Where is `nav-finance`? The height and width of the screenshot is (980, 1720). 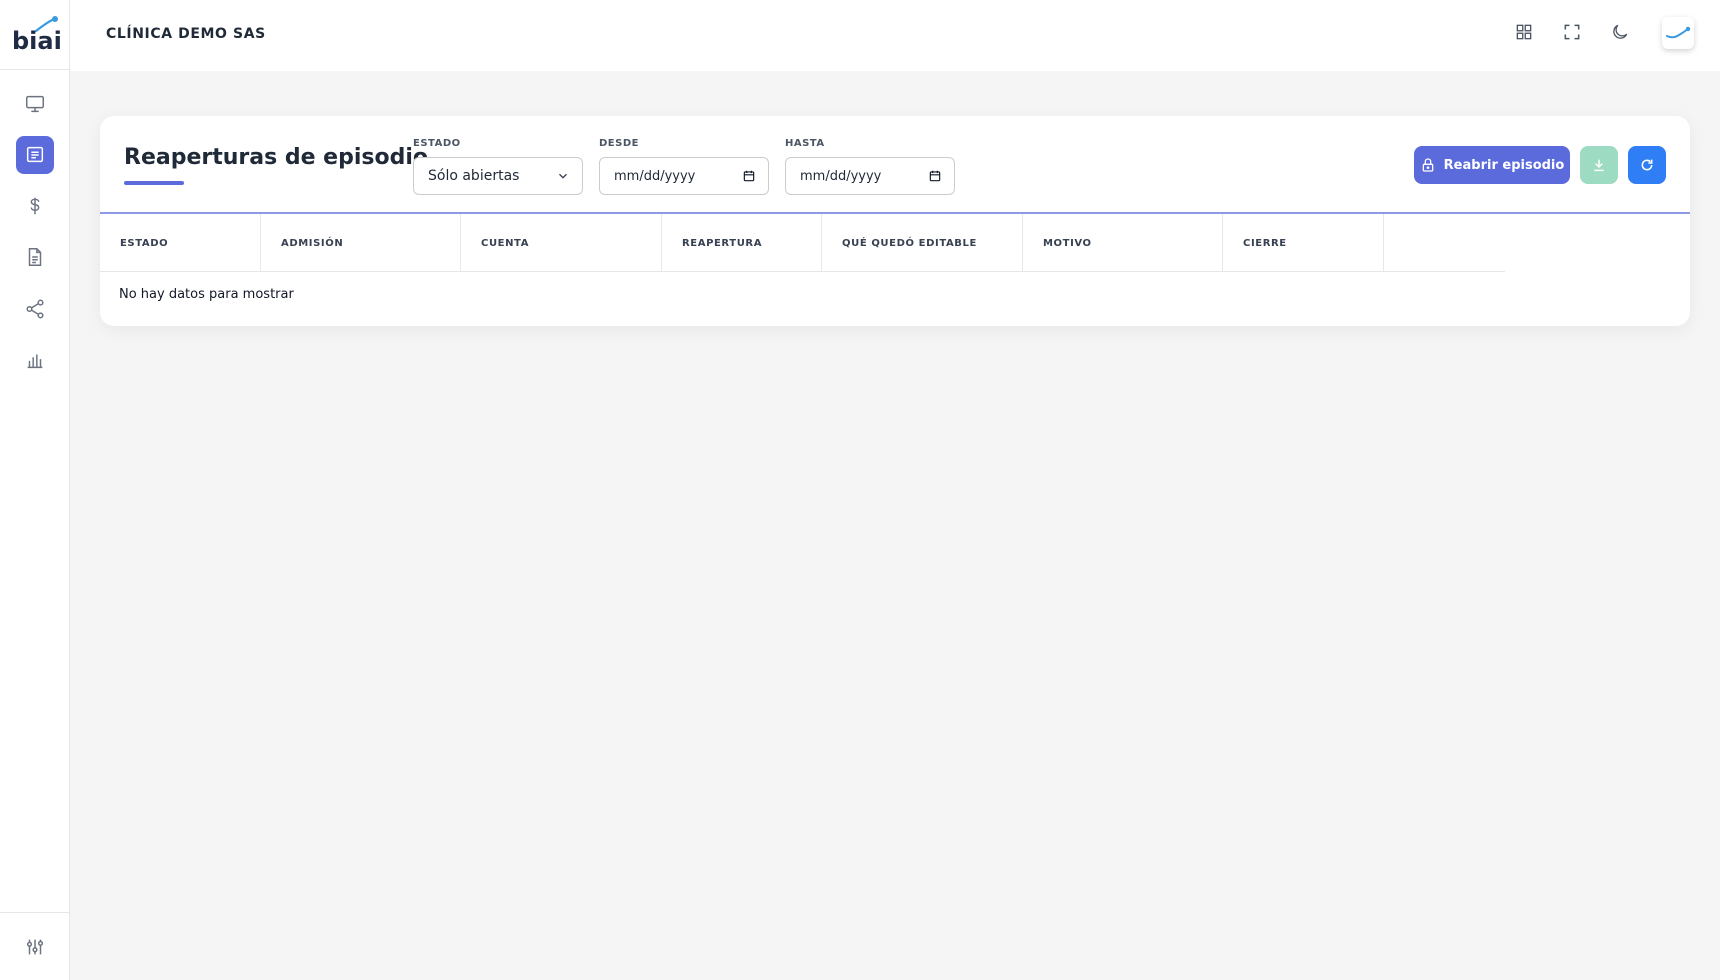 nav-finance is located at coordinates (35, 206).